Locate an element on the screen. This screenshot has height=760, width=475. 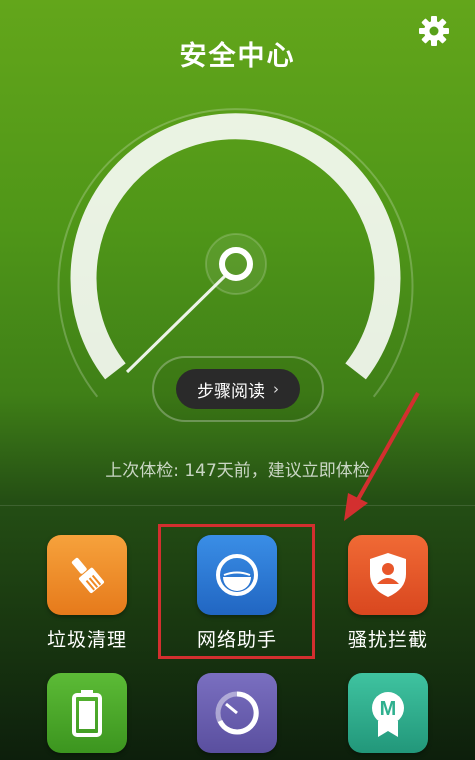
battery-icon is located at coordinates (87, 713).